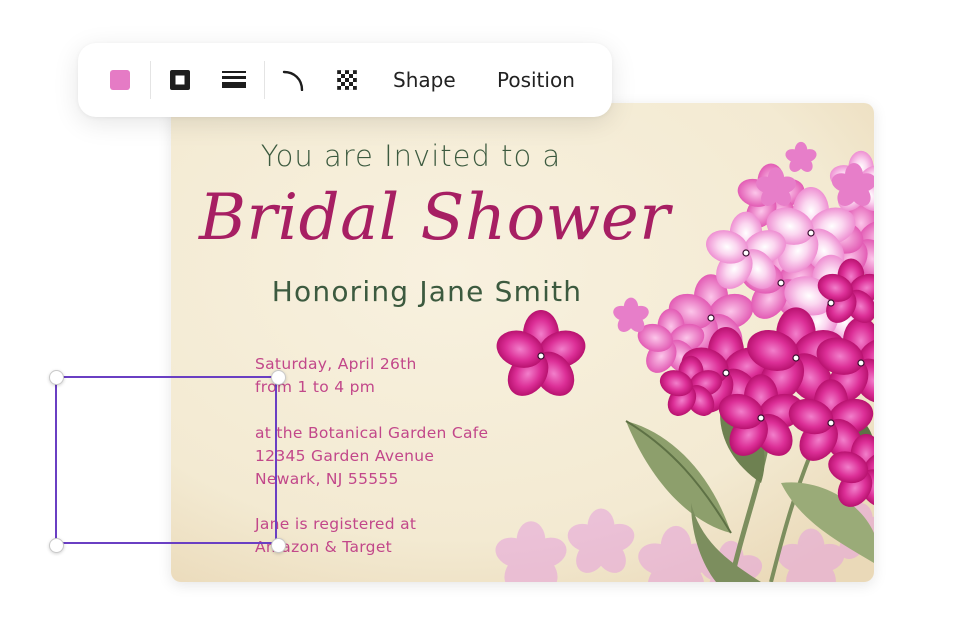 This screenshot has height=644, width=975. What do you see at coordinates (56, 545) in the screenshot?
I see `resize-handle-bottom-left` at bounding box center [56, 545].